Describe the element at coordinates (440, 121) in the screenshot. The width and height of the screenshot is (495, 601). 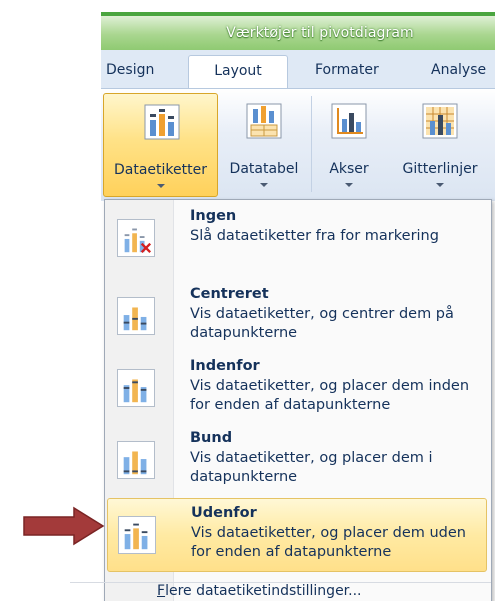
I see `gridlines-icon` at that location.